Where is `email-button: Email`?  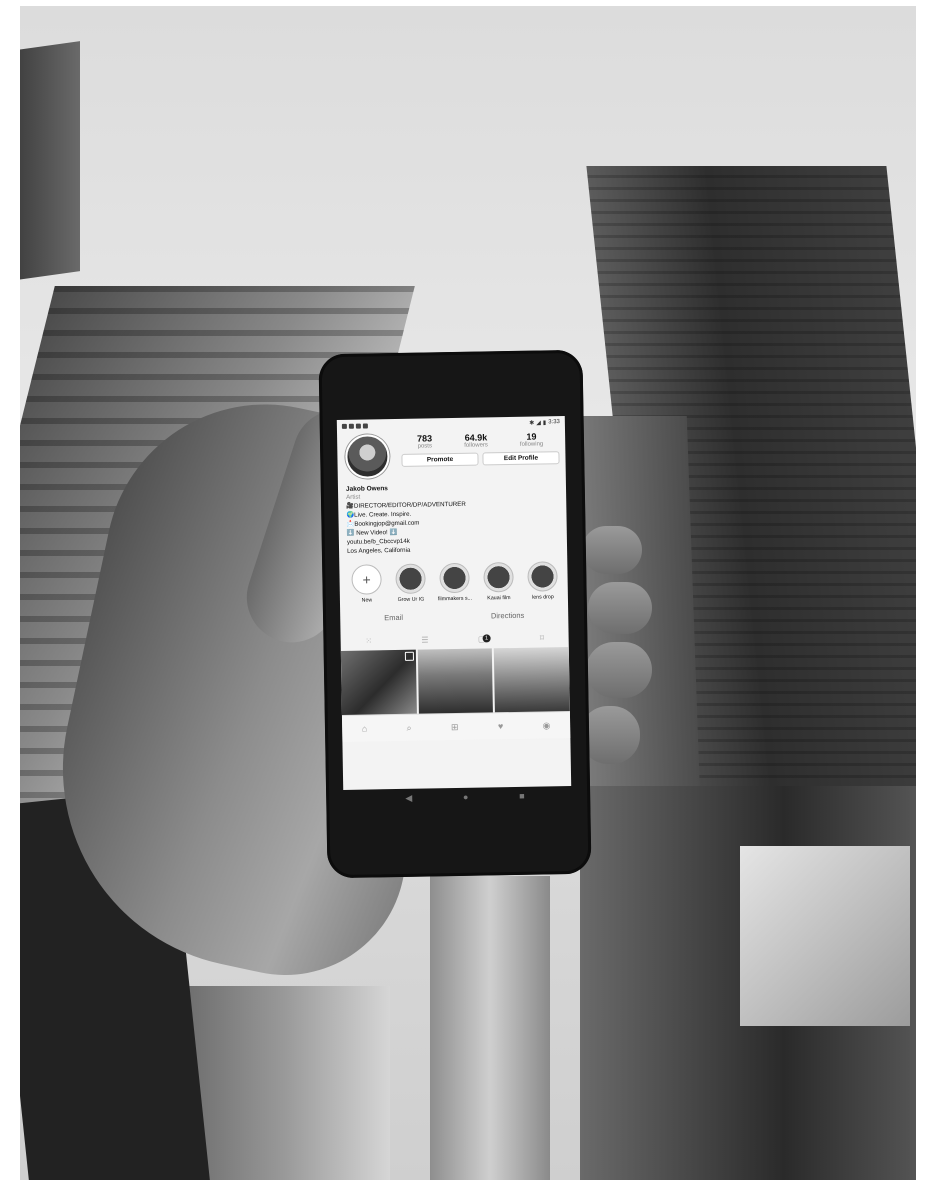 email-button: Email is located at coordinates (393, 617).